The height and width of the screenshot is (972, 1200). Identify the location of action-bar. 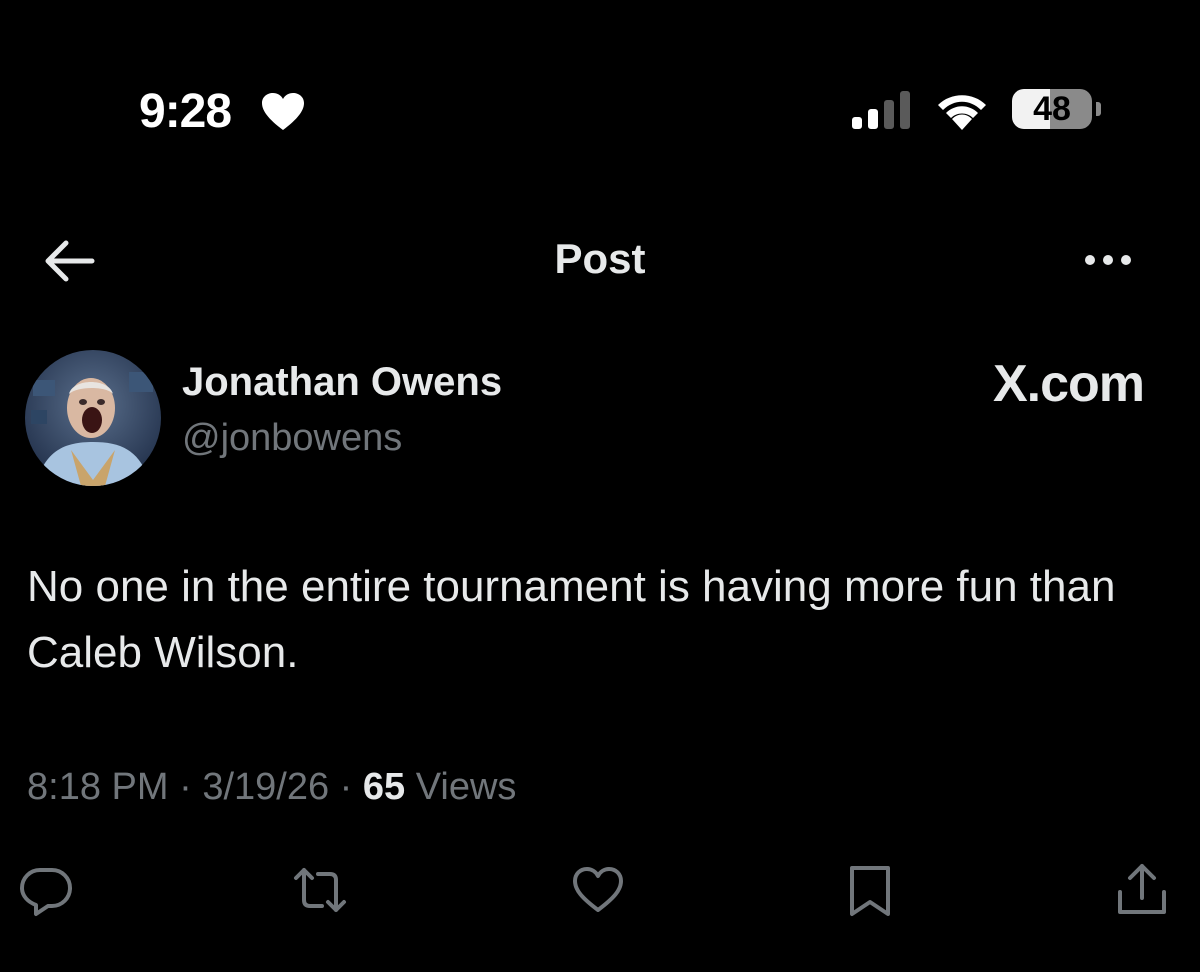
(600, 890).